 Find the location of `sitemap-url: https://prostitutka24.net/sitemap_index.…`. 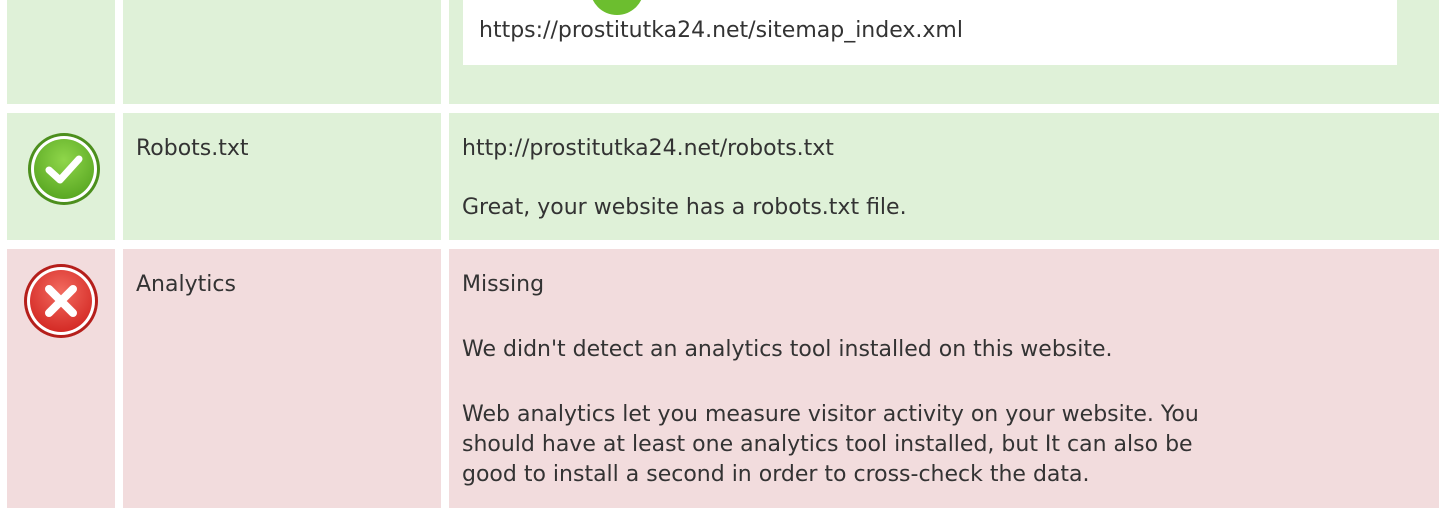

sitemap-url: https://prostitutka24.net/sitemap_index.… is located at coordinates (721, 30).